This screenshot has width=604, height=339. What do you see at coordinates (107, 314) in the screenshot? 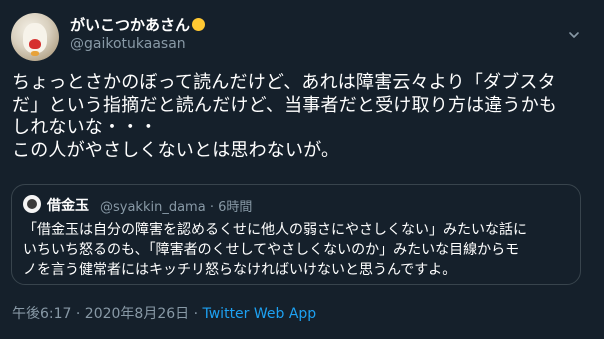
I see `tweet-timestamp: 午後6:17 · 2020年8月26日 ·` at bounding box center [107, 314].